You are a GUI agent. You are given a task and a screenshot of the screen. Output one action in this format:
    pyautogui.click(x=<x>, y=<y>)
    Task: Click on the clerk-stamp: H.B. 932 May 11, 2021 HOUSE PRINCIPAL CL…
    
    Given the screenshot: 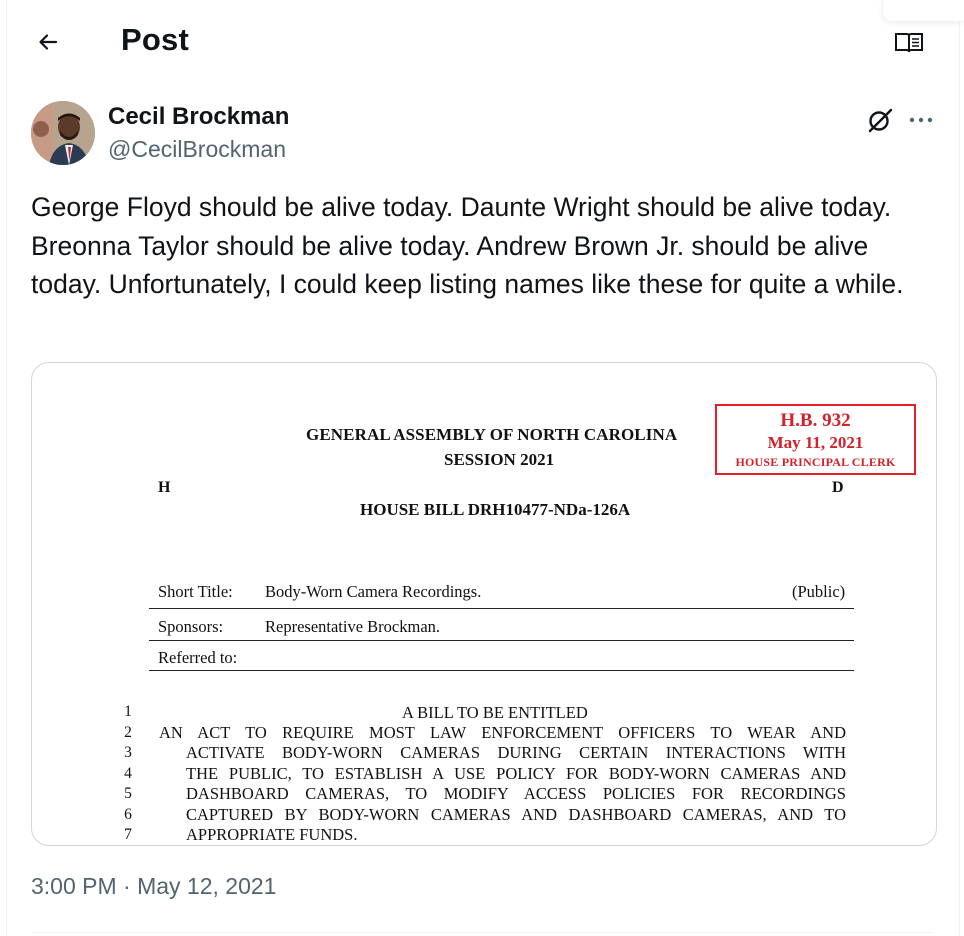 What is the action you would take?
    pyautogui.click(x=815, y=439)
    